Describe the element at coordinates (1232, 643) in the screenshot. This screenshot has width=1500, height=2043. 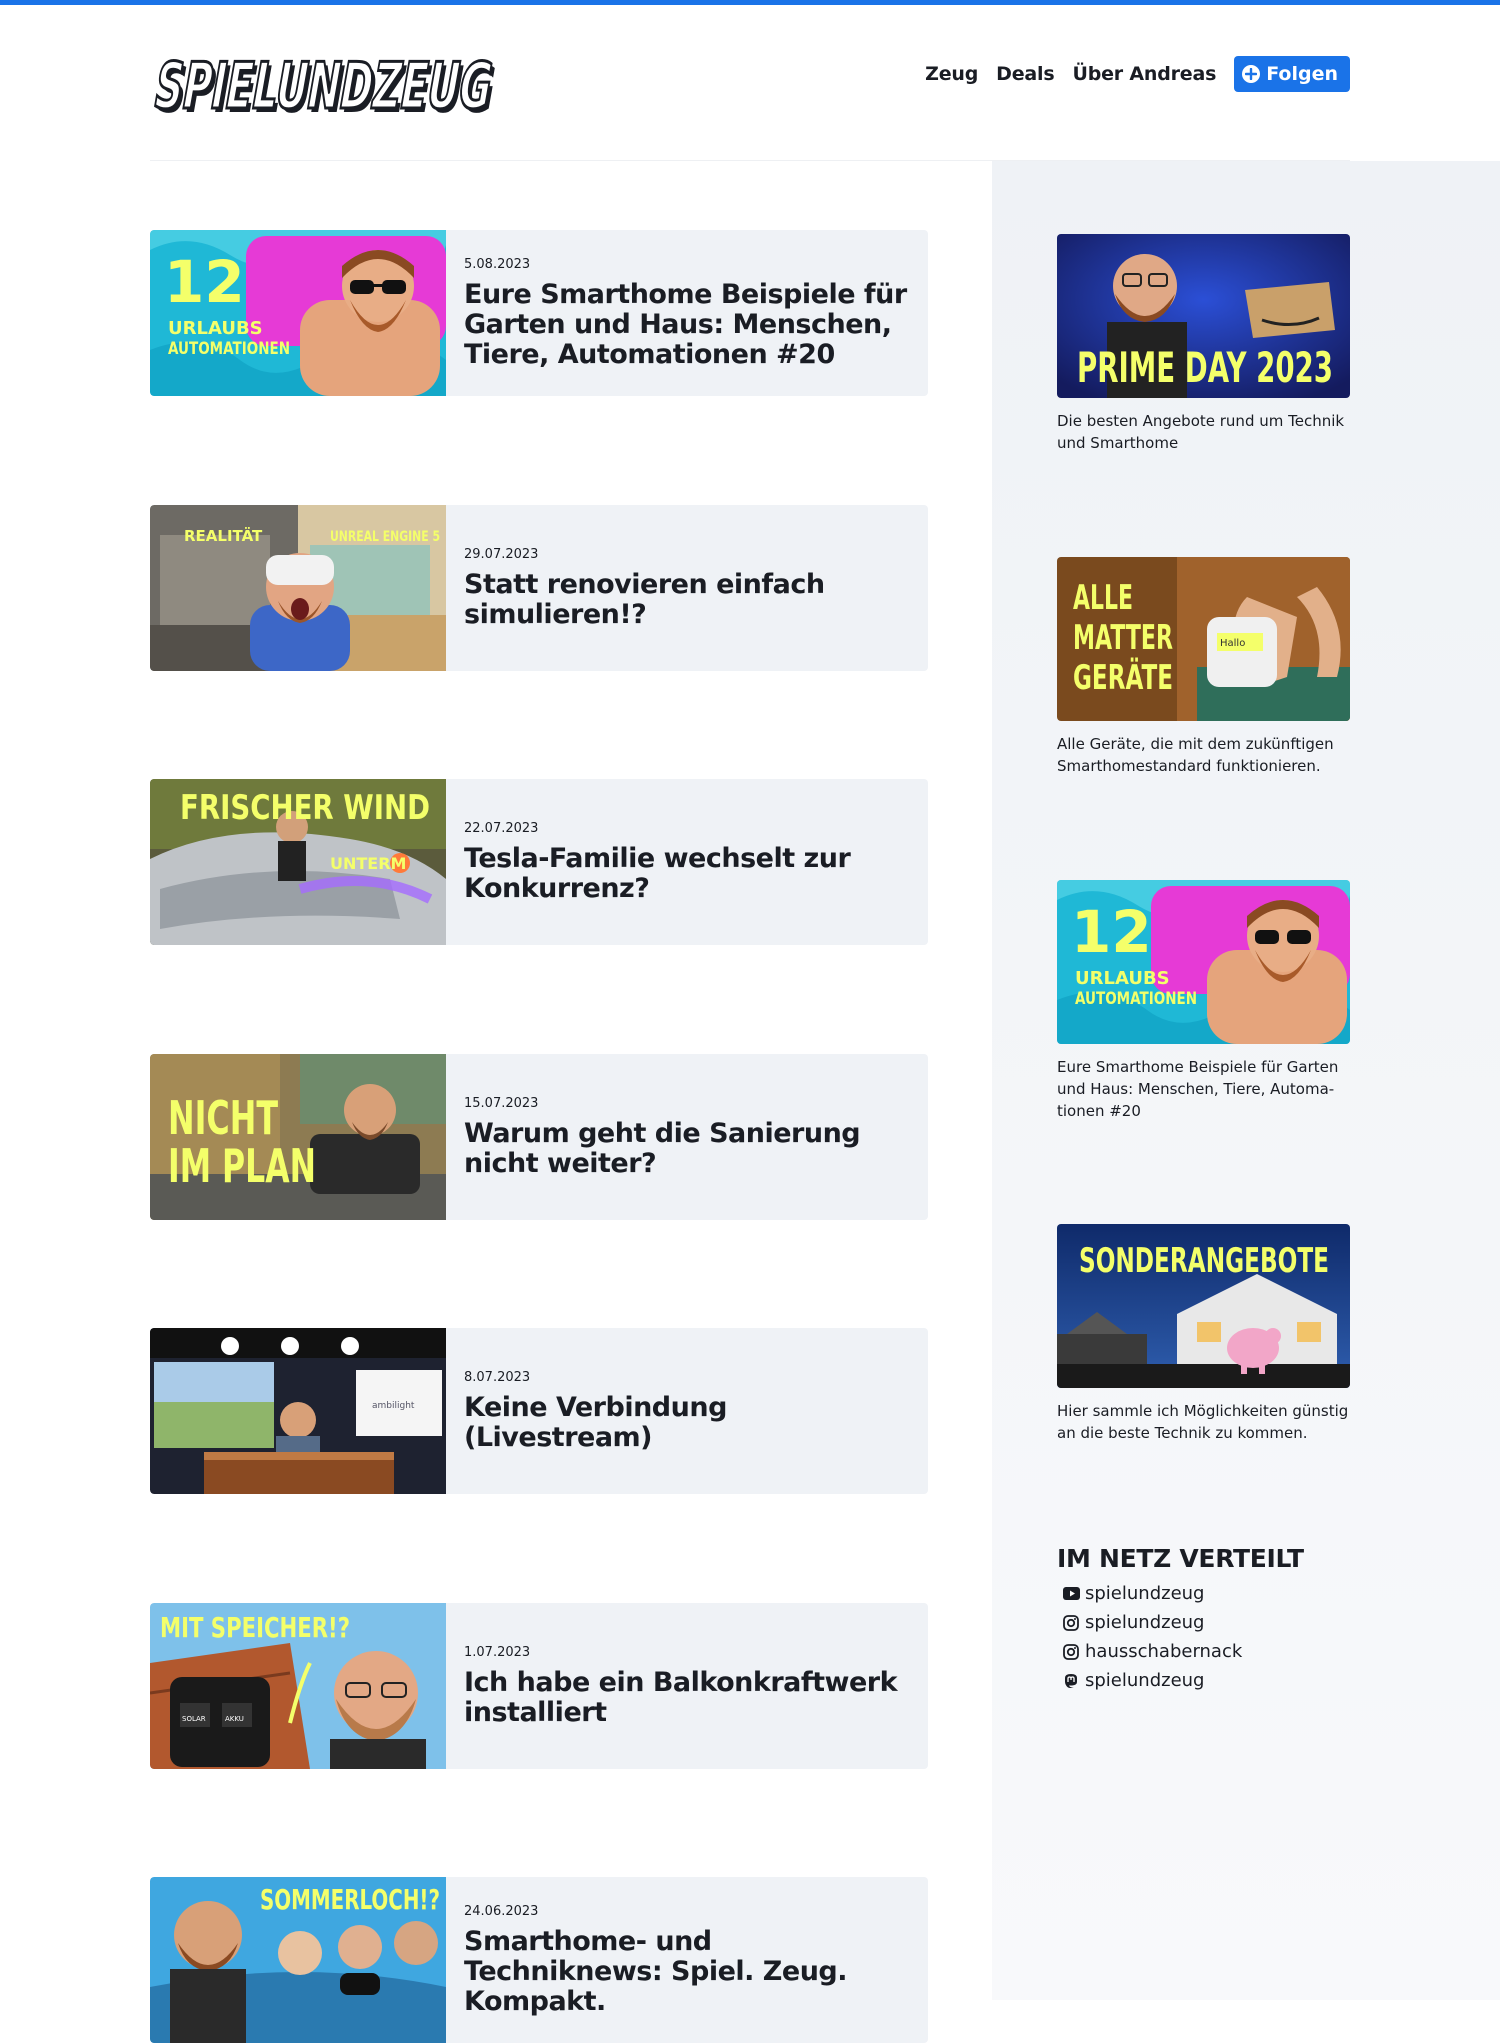
I see `plug-label: Hallo` at that location.